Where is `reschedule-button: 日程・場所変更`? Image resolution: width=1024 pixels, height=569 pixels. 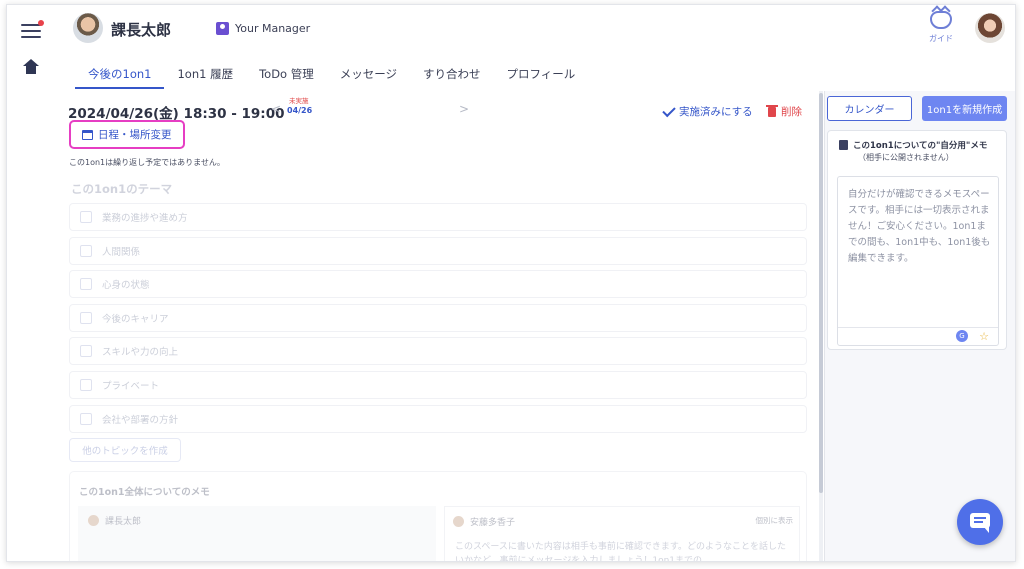 reschedule-button: 日程・場所変更 is located at coordinates (127, 134).